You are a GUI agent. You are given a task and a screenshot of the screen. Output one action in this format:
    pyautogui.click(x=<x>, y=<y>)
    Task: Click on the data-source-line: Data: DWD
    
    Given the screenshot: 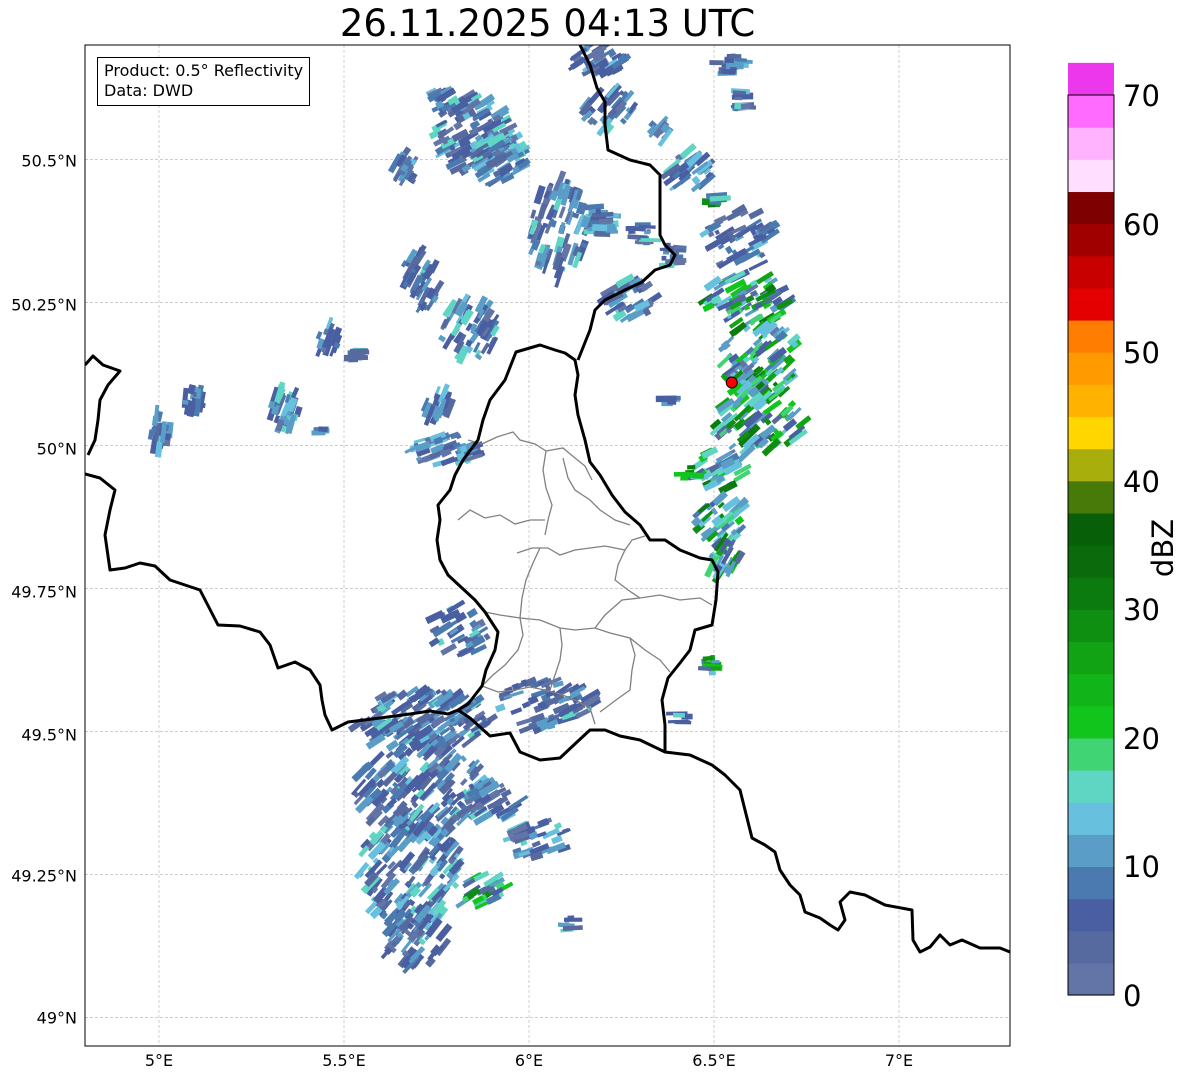 What is the action you would take?
    pyautogui.click(x=149, y=90)
    